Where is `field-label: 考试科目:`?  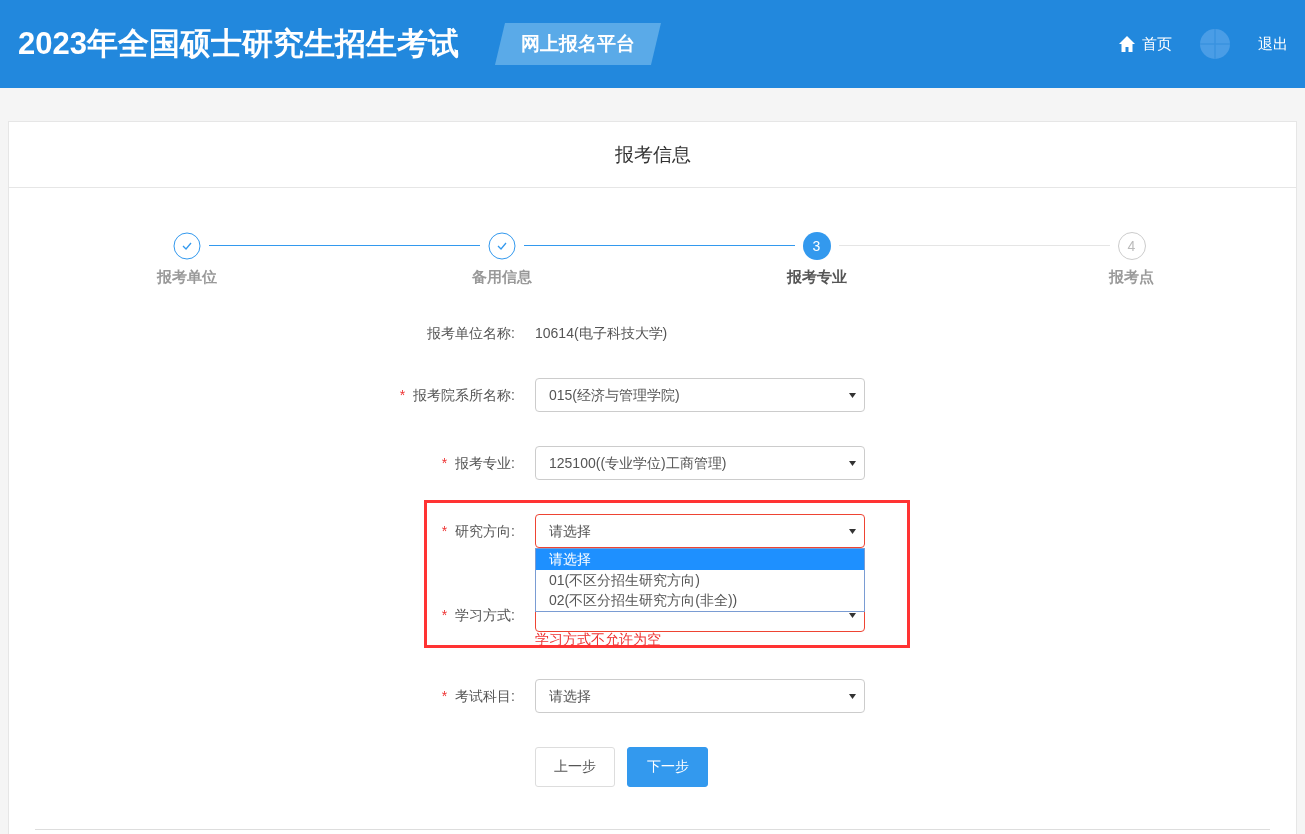 field-label: 考试科目: is located at coordinates (485, 696).